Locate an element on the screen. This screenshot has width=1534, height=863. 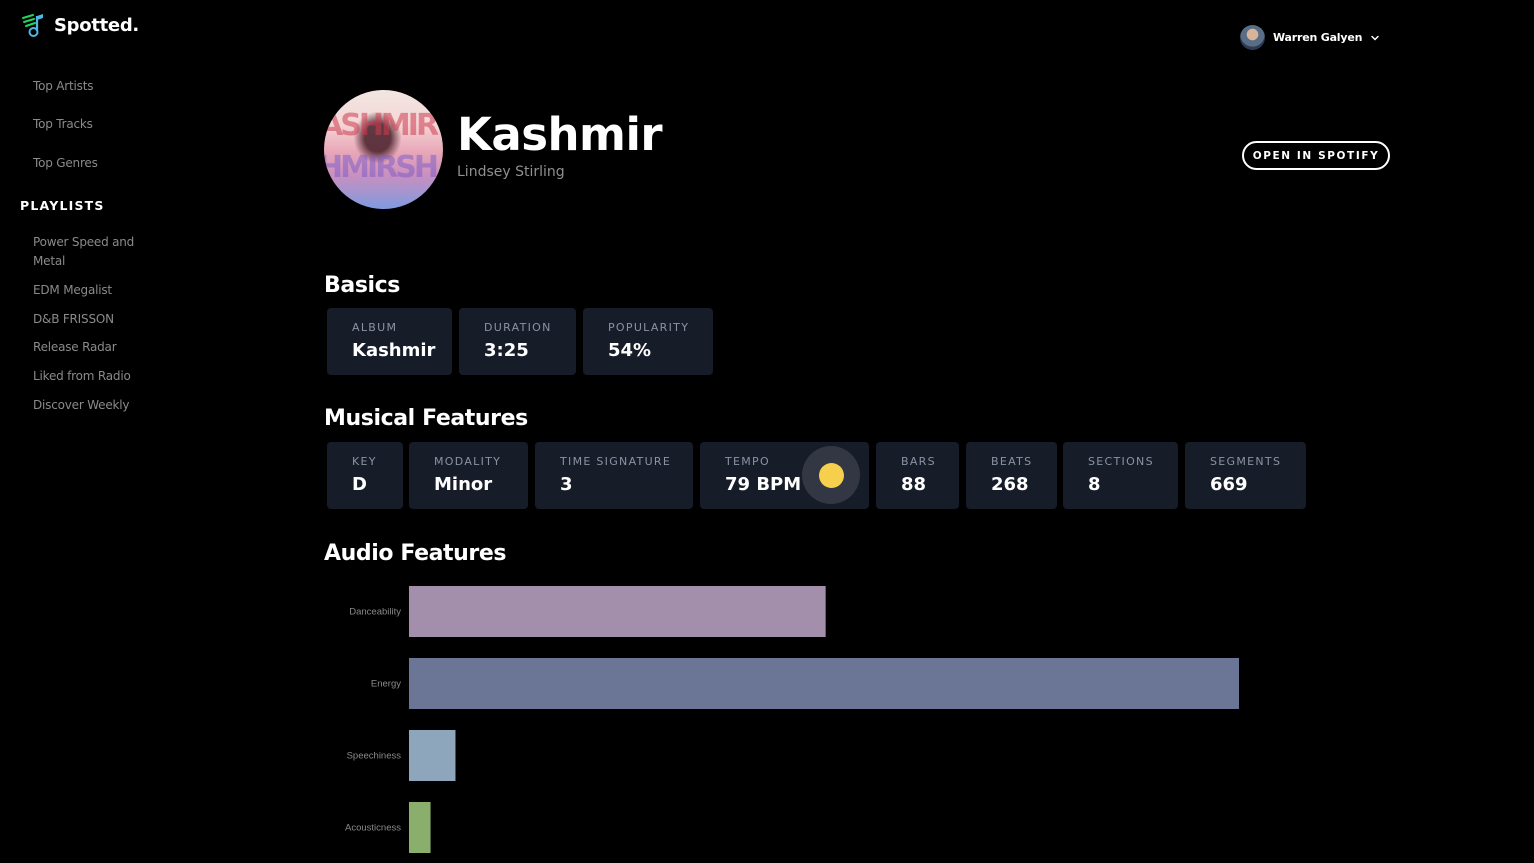
bar-danceability is located at coordinates (617, 611).